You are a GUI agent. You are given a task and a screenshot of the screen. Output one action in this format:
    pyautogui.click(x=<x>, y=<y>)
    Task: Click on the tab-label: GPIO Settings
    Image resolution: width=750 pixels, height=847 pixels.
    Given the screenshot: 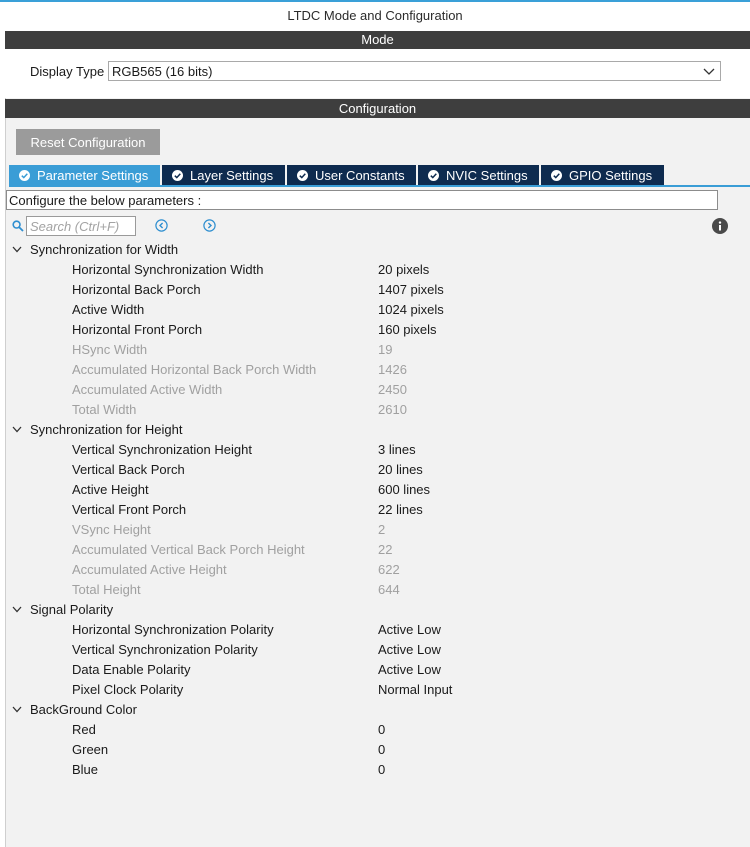 What is the action you would take?
    pyautogui.click(x=611, y=175)
    